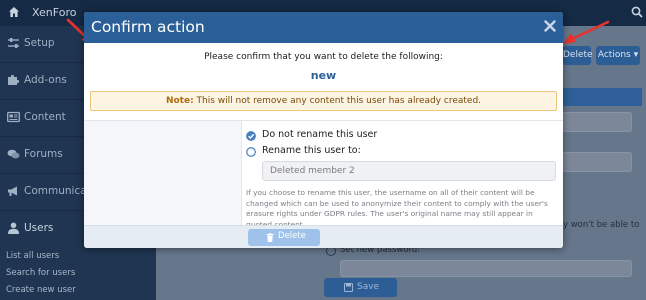  I want to click on sidebar-subitem-list-users: List all users, so click(32, 256).